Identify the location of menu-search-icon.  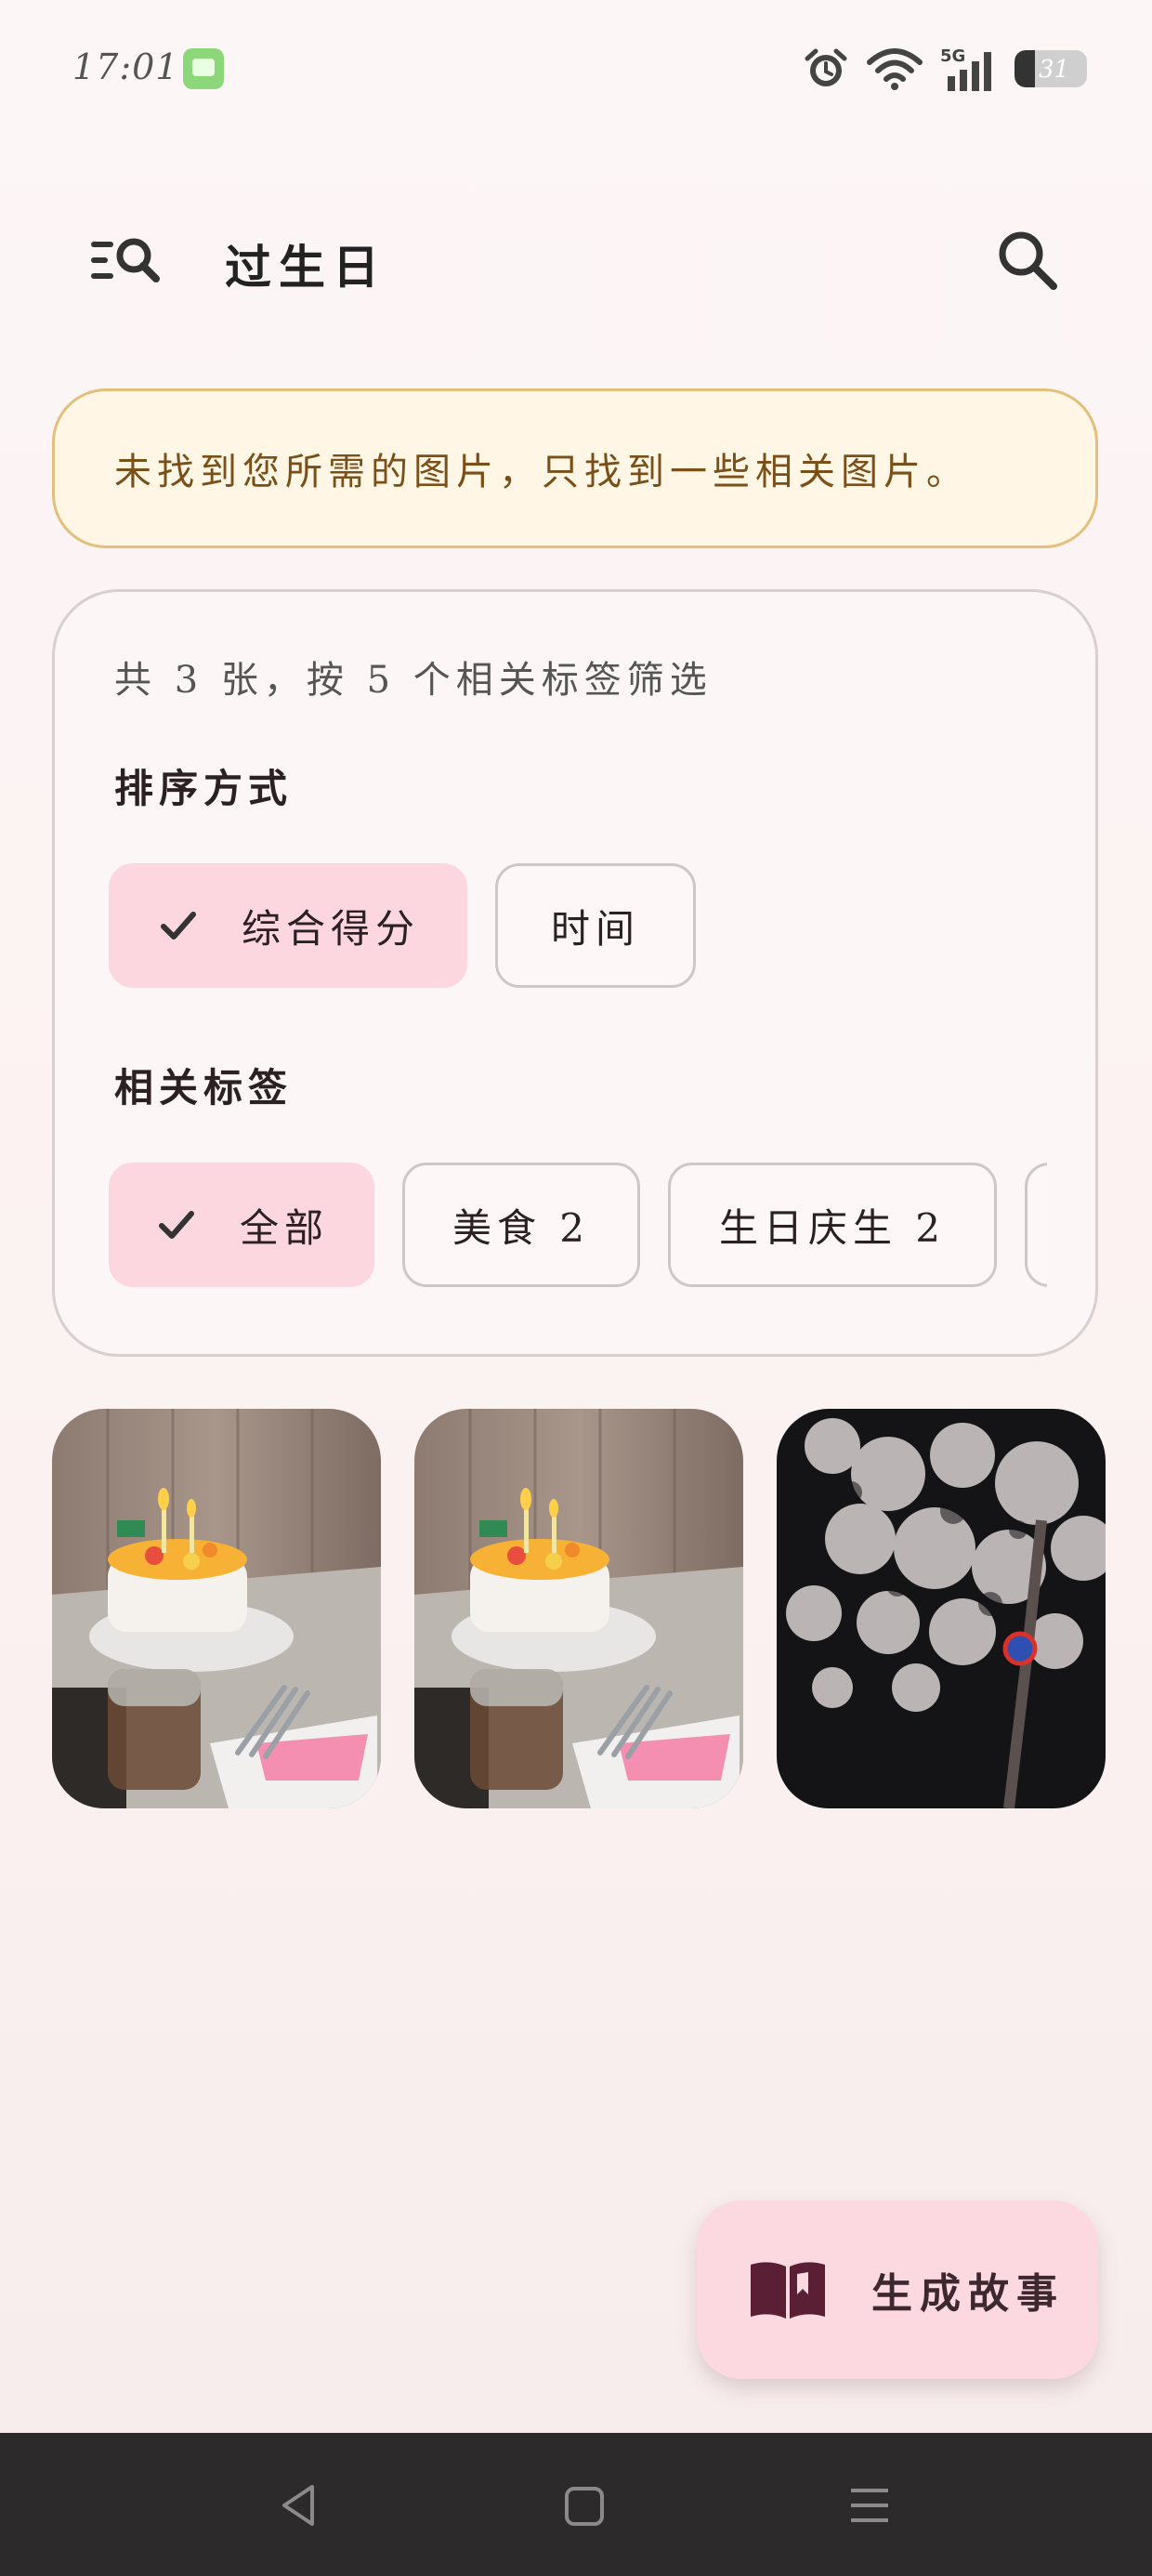
(126, 260).